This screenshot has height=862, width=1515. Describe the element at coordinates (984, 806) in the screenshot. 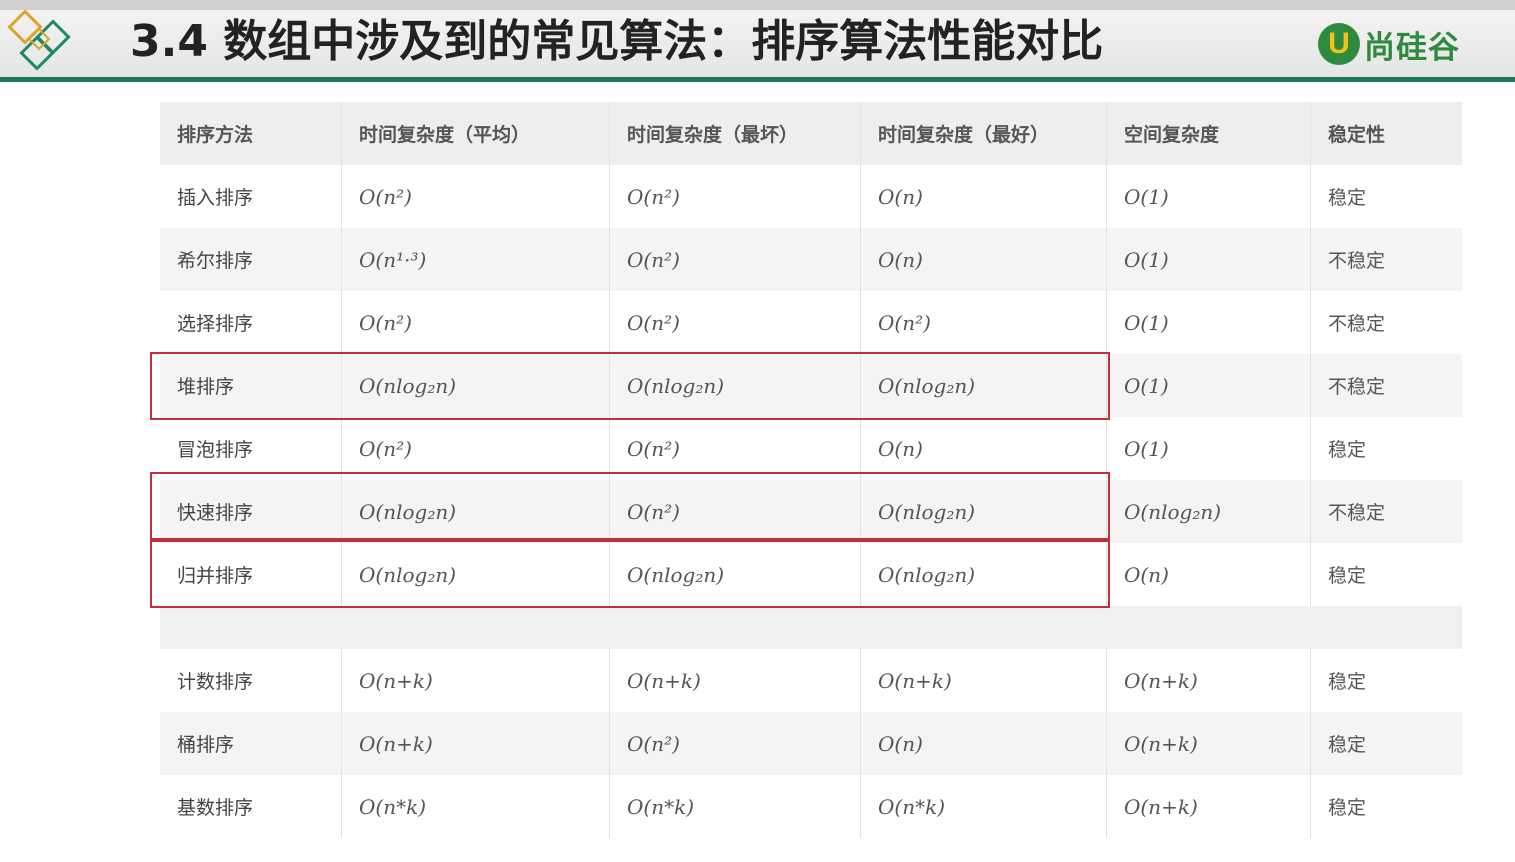

I see `time-best-cell: O(n*k)` at that location.